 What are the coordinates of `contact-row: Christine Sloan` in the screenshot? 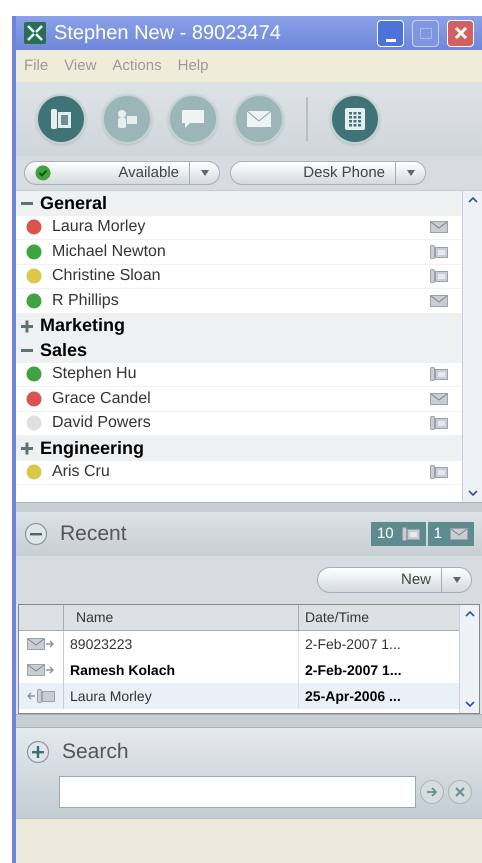 It's located at (239, 276).